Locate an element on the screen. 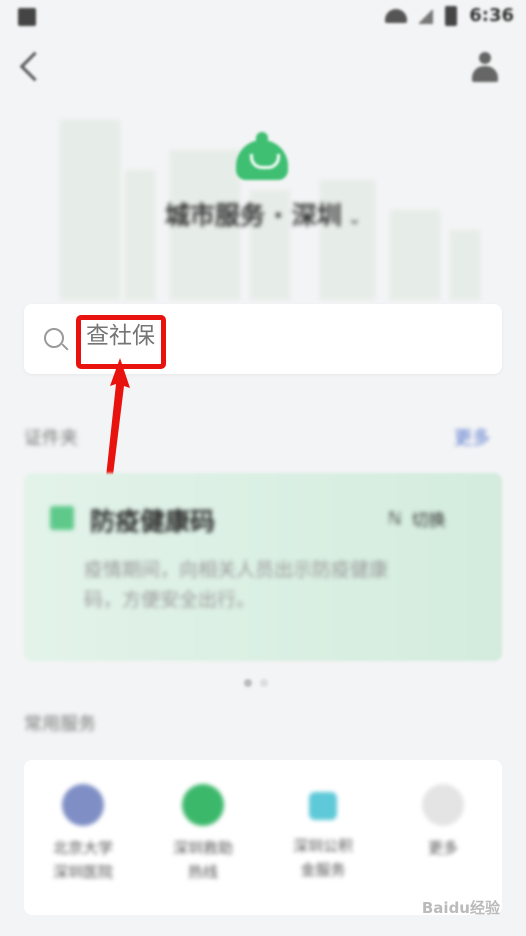 Image resolution: width=526 pixels, height=936 pixels. chevron-down-icon: ⌄ is located at coordinates (354, 218).